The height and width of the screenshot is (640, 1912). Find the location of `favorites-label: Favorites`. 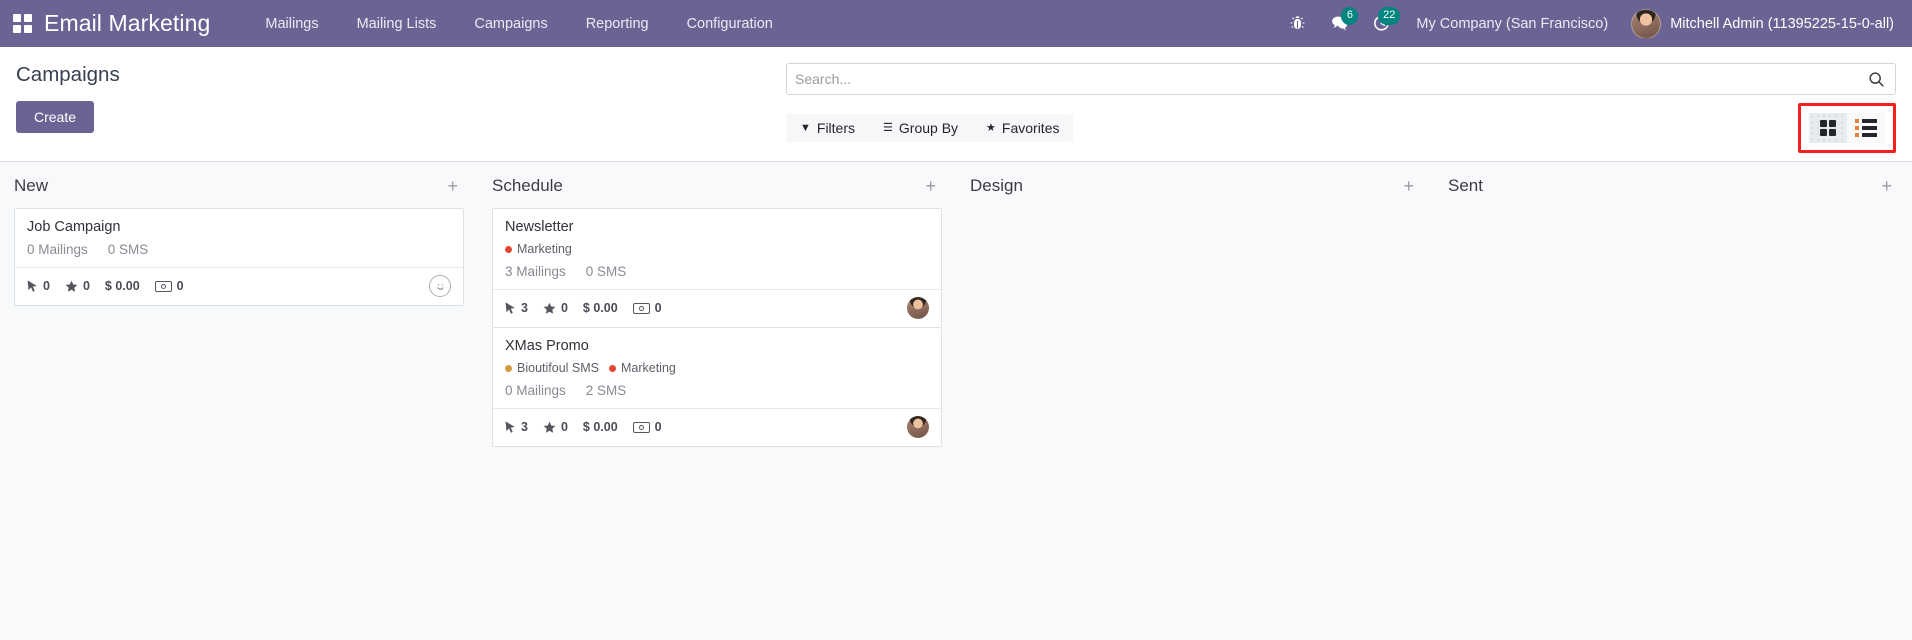

favorites-label: Favorites is located at coordinates (1030, 128).